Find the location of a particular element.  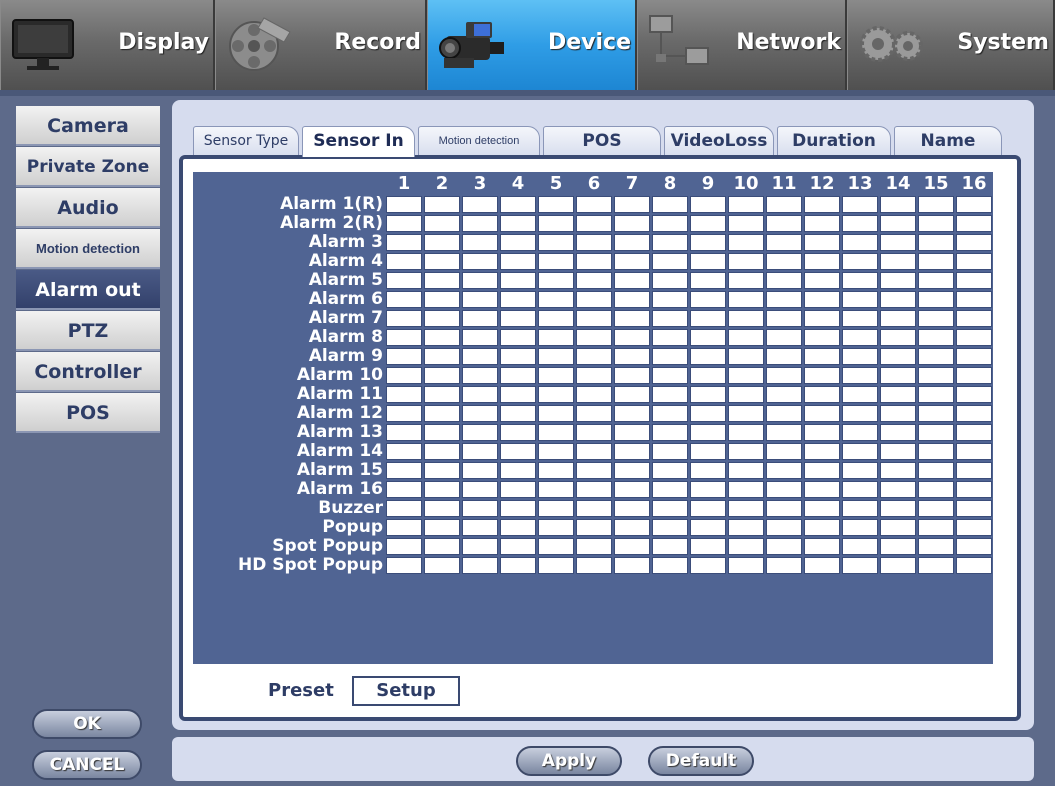

top-tab-record: Record is located at coordinates (321, 45).